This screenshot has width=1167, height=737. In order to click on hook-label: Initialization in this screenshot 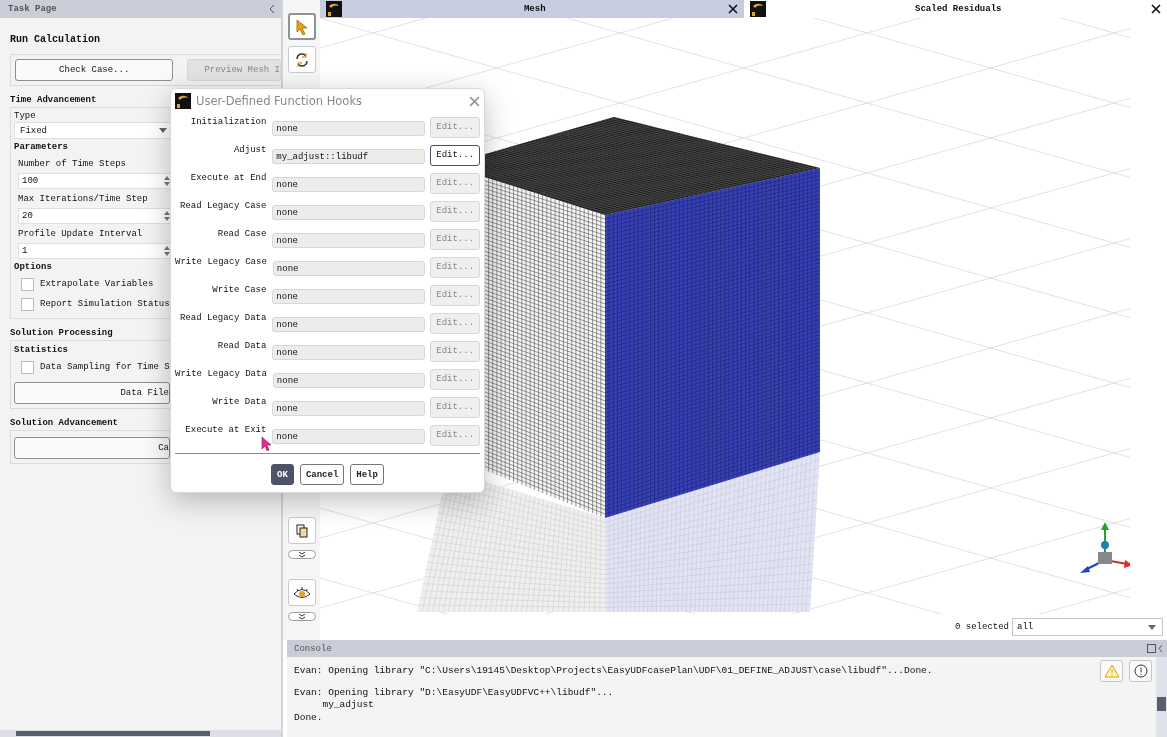, I will do `click(228, 122)`.